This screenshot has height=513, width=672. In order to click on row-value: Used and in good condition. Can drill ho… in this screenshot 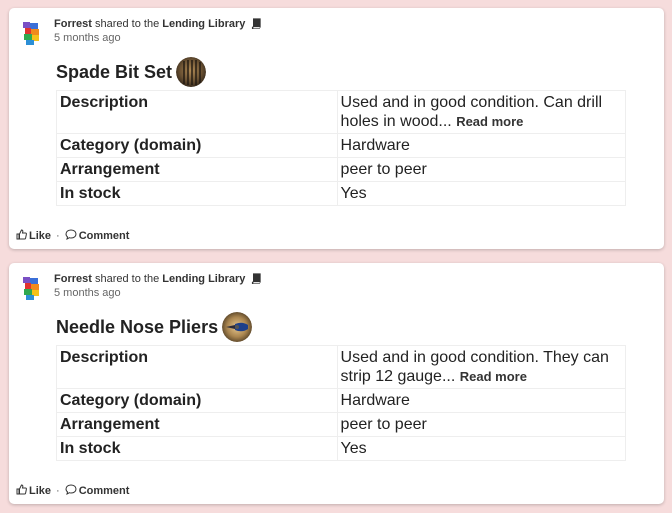, I will do `click(481, 112)`.